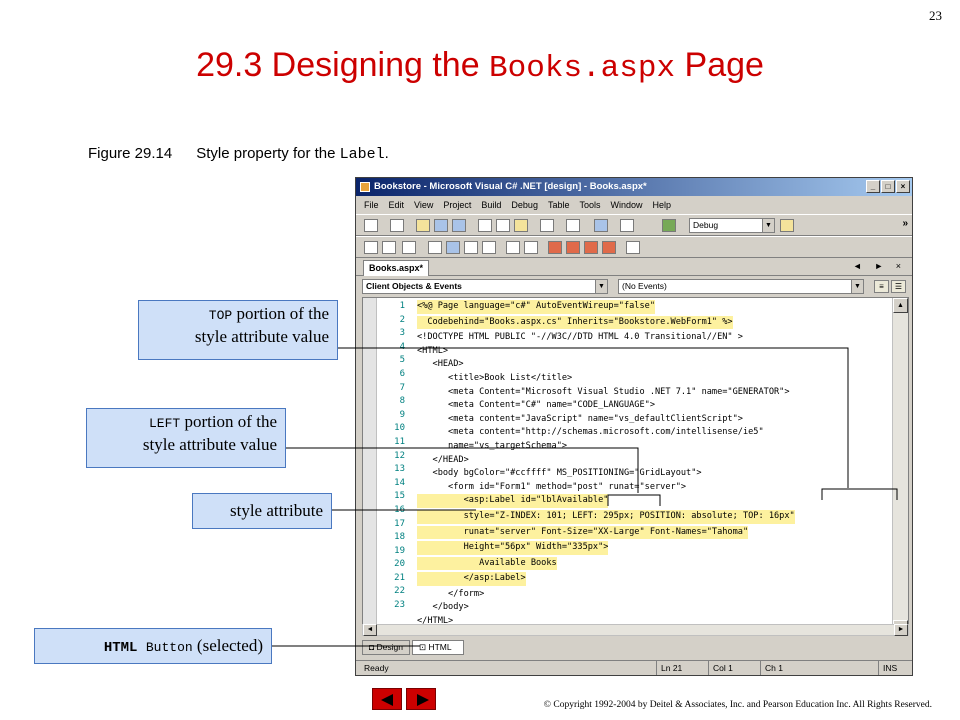  Describe the element at coordinates (402, 401) in the screenshot. I see `line-number: 8` at that location.